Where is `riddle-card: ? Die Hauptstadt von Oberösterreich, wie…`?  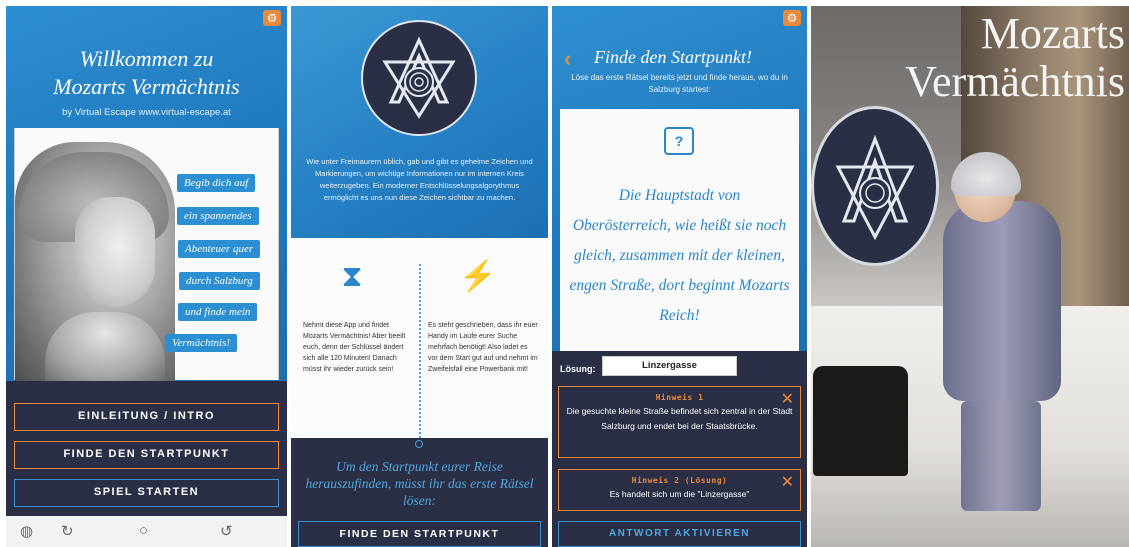
riddle-card: ? Die Hauptstadt von Oberösterreich, wie… is located at coordinates (679, 230).